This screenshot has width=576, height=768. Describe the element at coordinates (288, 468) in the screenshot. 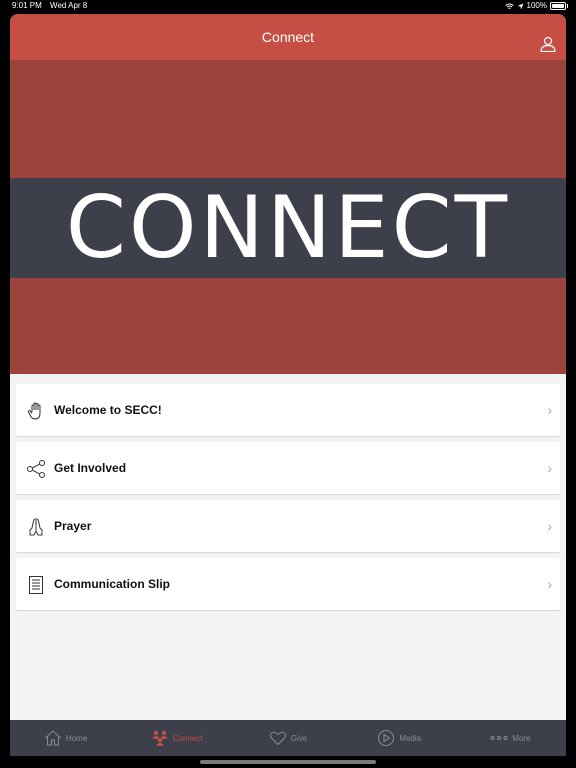

I see `list-item-get-involved: Get Involved ›` at that location.